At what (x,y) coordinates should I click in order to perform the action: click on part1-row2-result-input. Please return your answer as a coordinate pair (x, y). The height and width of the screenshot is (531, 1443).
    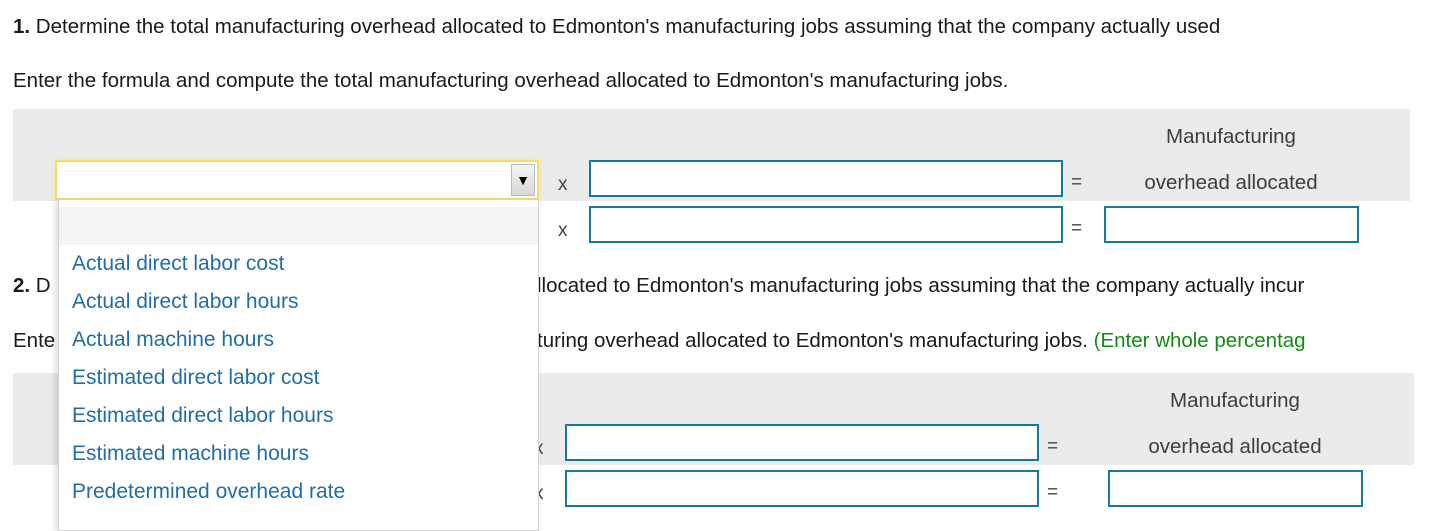
    Looking at the image, I should click on (1231, 224).